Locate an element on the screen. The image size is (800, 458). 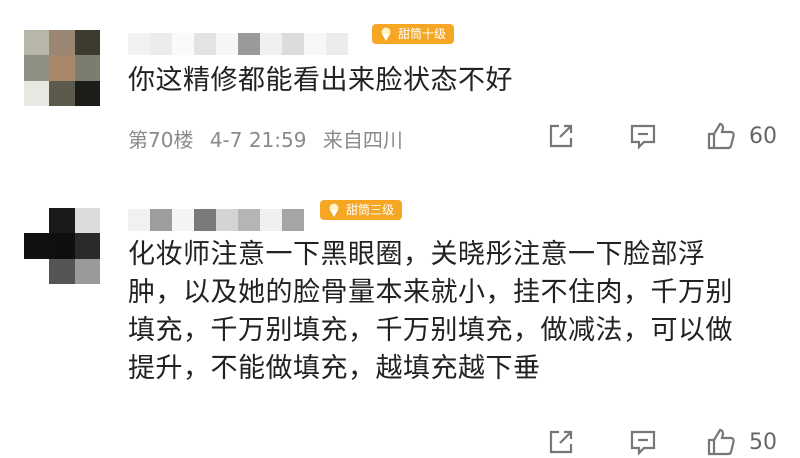
level-badge: 甜筒三级 is located at coordinates (361, 210).